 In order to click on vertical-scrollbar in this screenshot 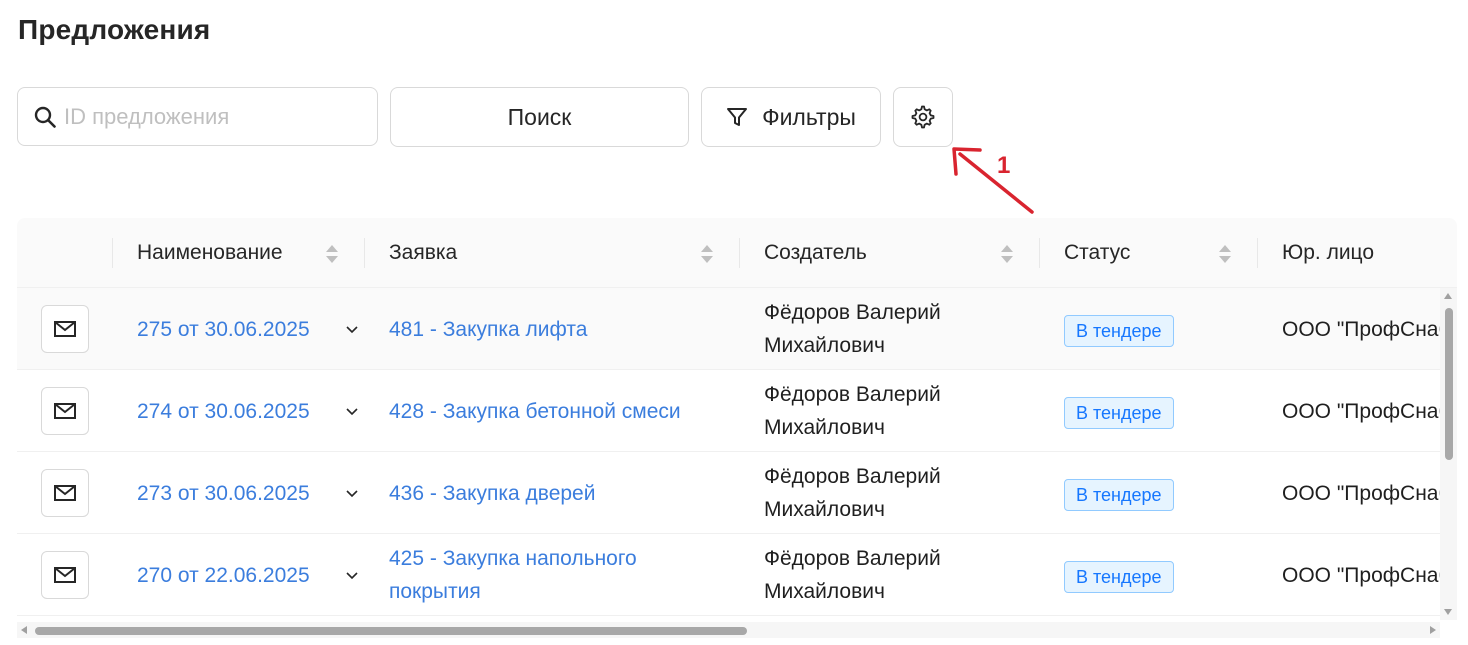, I will do `click(1448, 454)`.